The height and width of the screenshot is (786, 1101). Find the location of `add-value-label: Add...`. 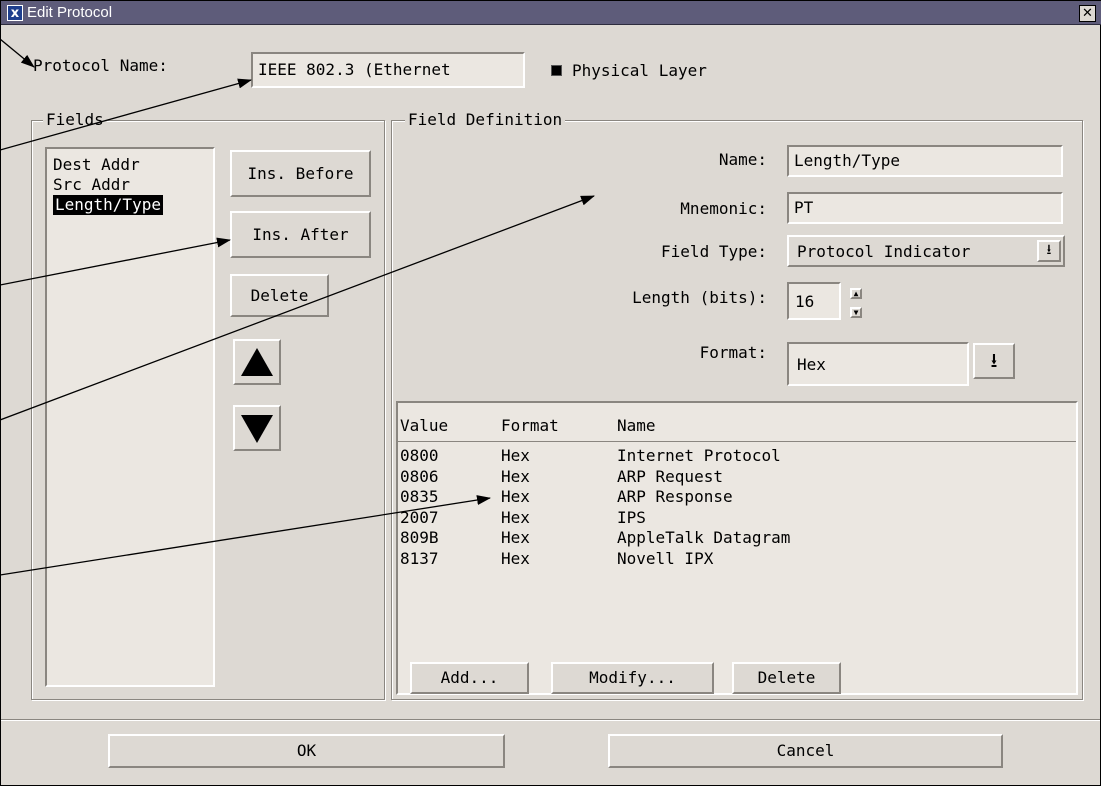

add-value-label: Add... is located at coordinates (469, 677).